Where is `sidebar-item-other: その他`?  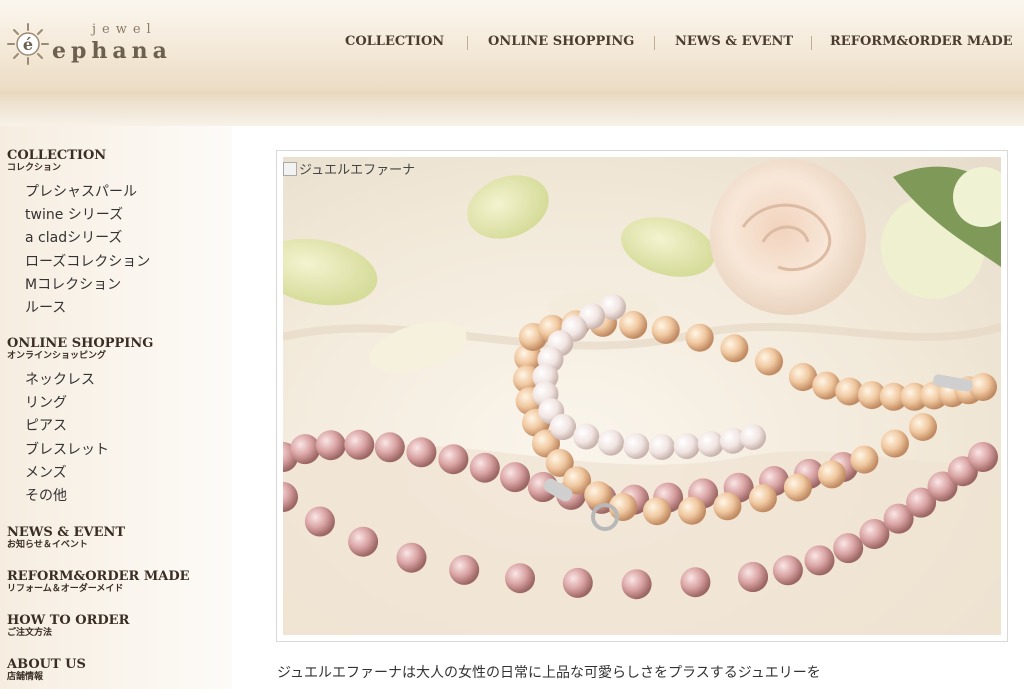
sidebar-item-other: その他 is located at coordinates (67, 496).